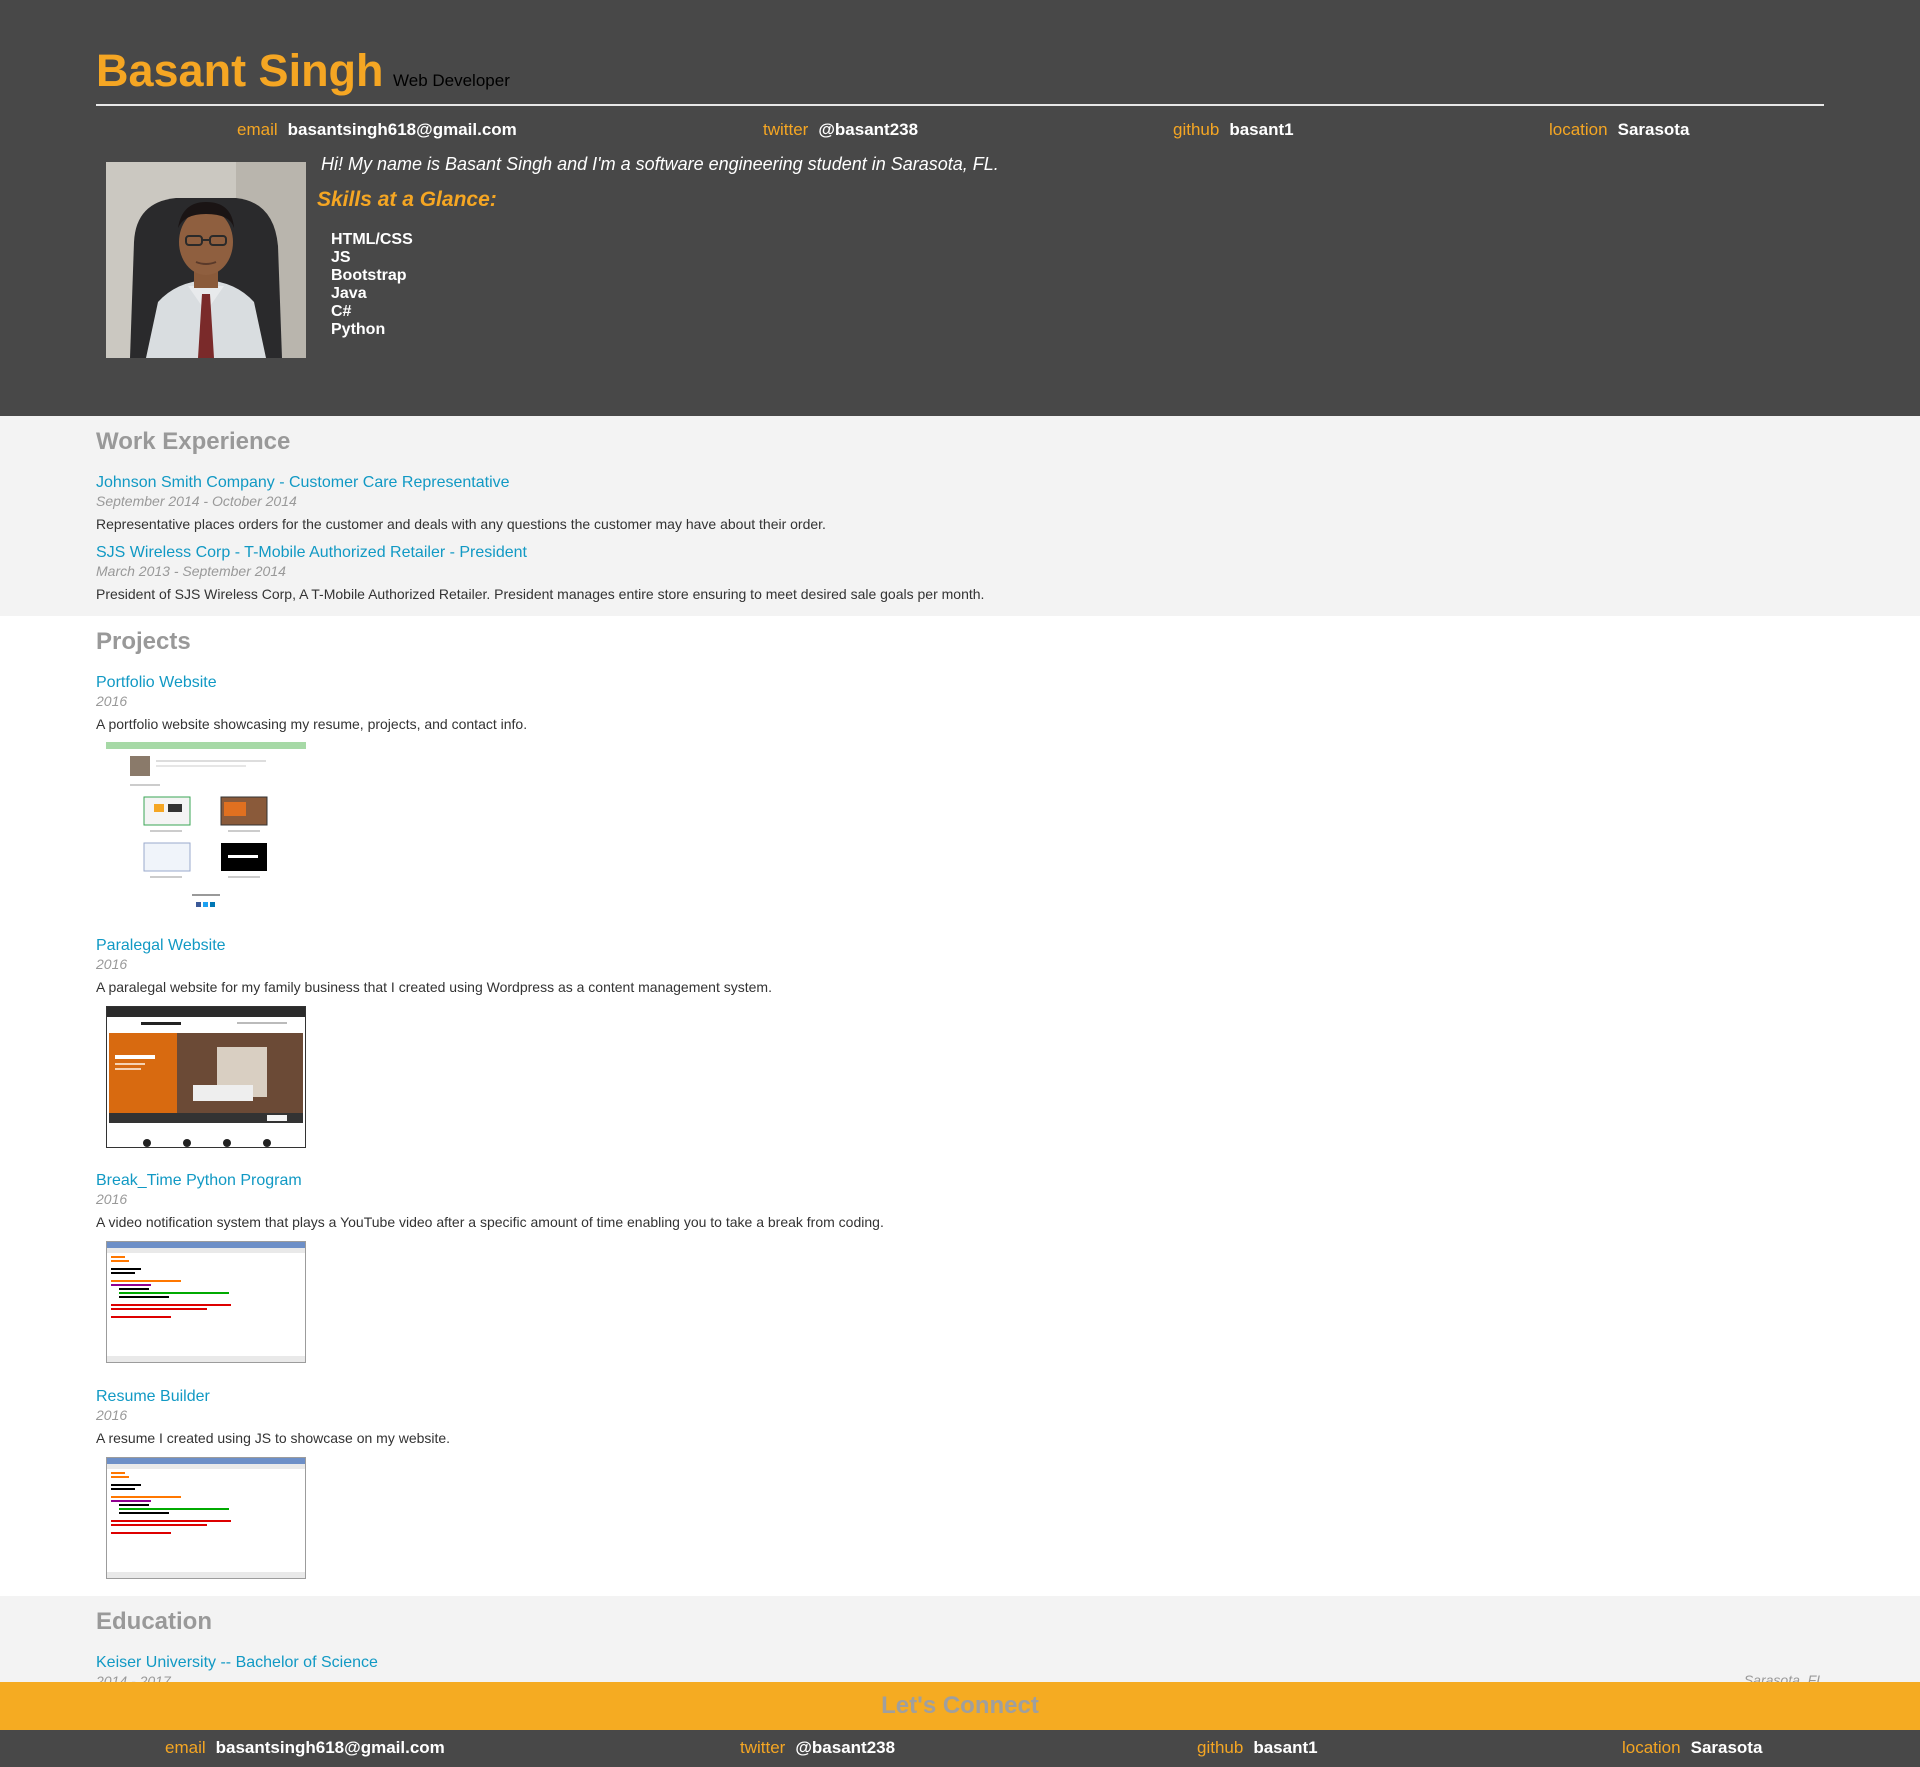 Image resolution: width=1920 pixels, height=1767 pixels. I want to click on project-image-paralegal, so click(206, 1077).